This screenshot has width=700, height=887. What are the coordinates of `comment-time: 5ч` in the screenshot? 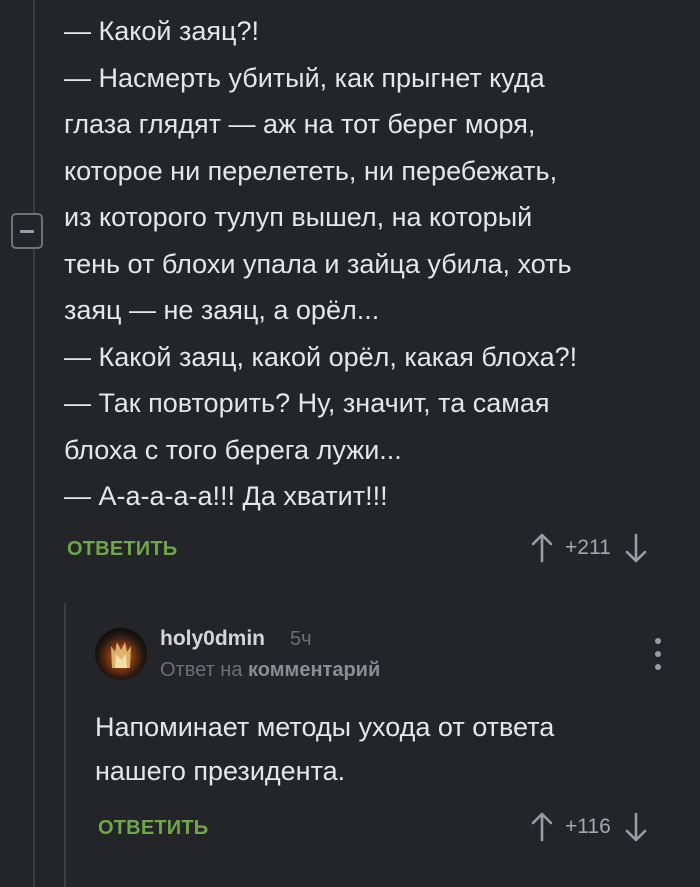 It's located at (301, 639).